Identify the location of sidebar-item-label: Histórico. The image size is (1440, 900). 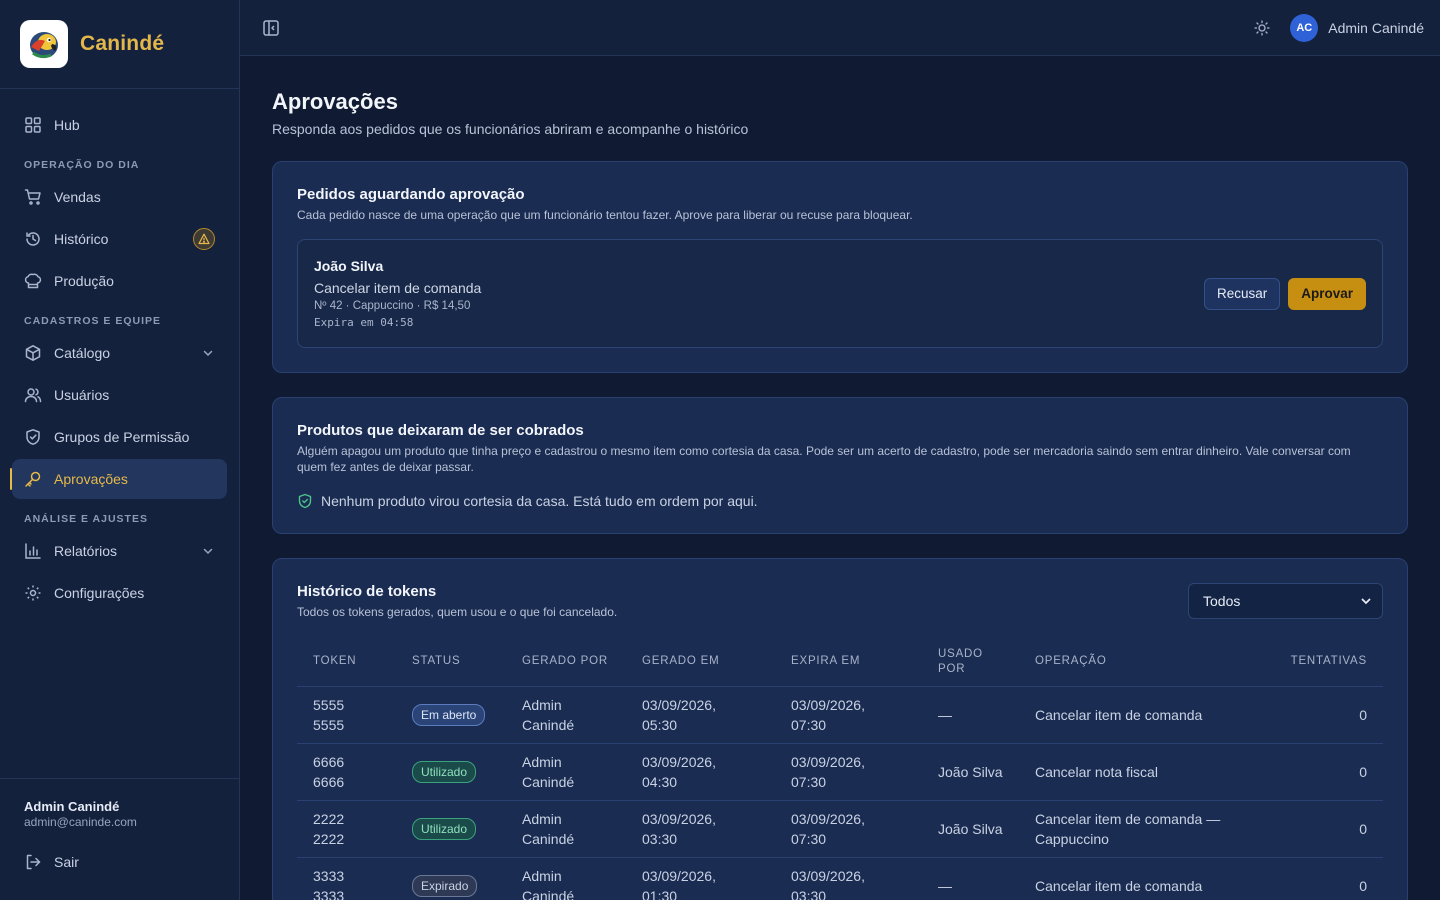
(81, 239).